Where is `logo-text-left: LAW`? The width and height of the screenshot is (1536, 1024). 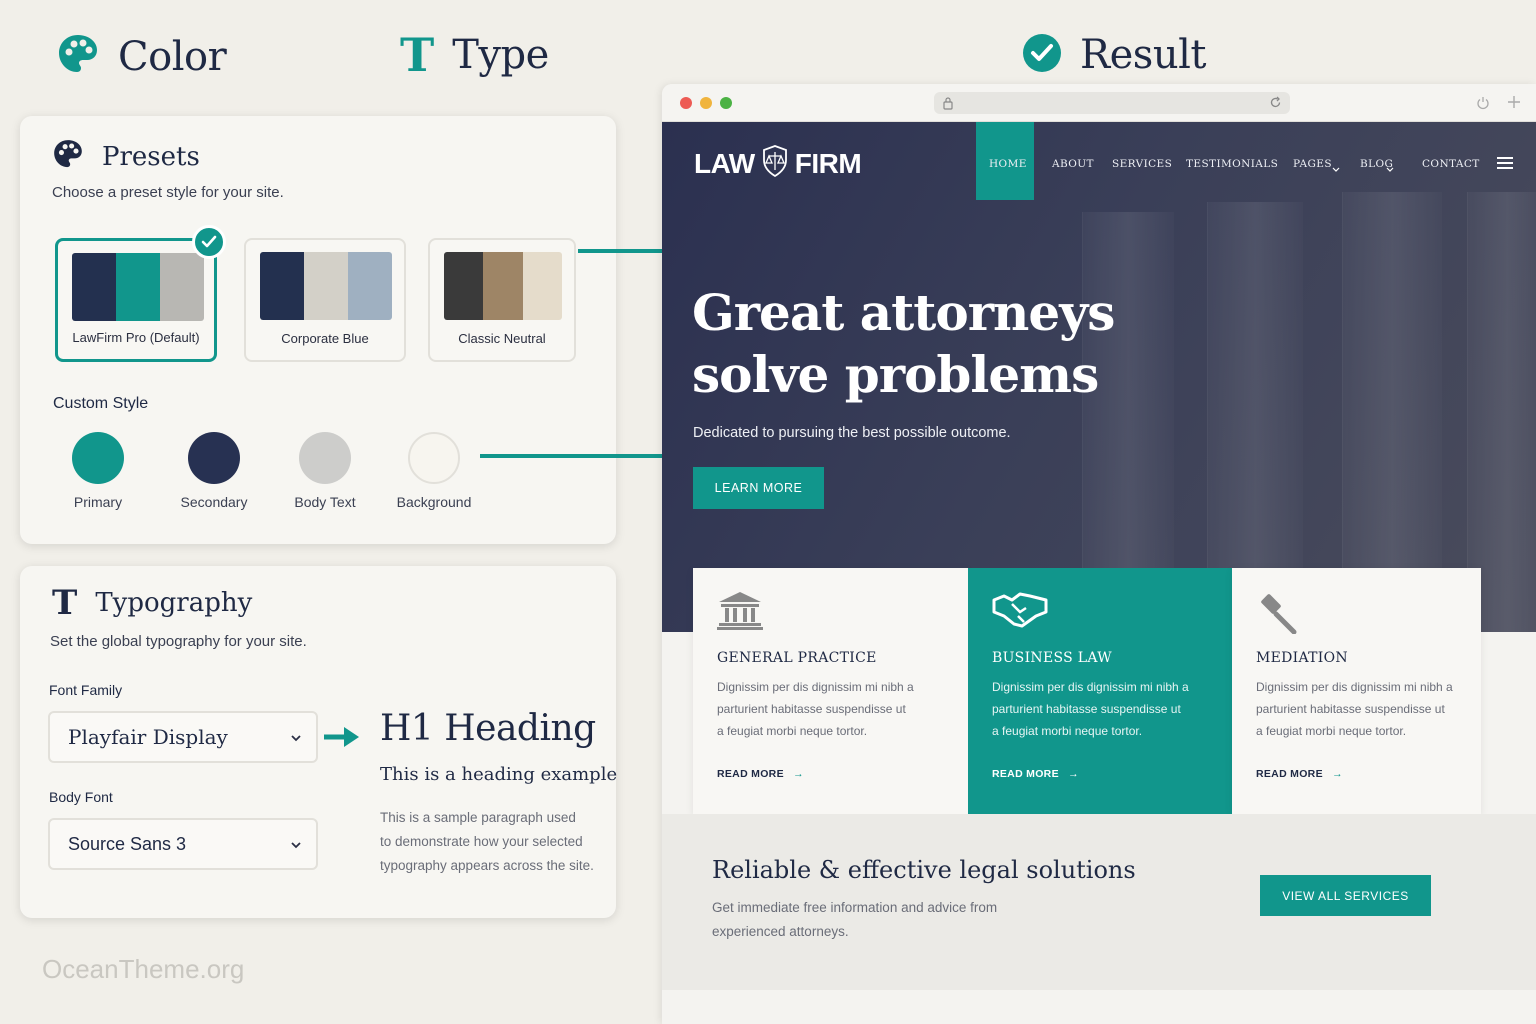
logo-text-left: LAW is located at coordinates (724, 163).